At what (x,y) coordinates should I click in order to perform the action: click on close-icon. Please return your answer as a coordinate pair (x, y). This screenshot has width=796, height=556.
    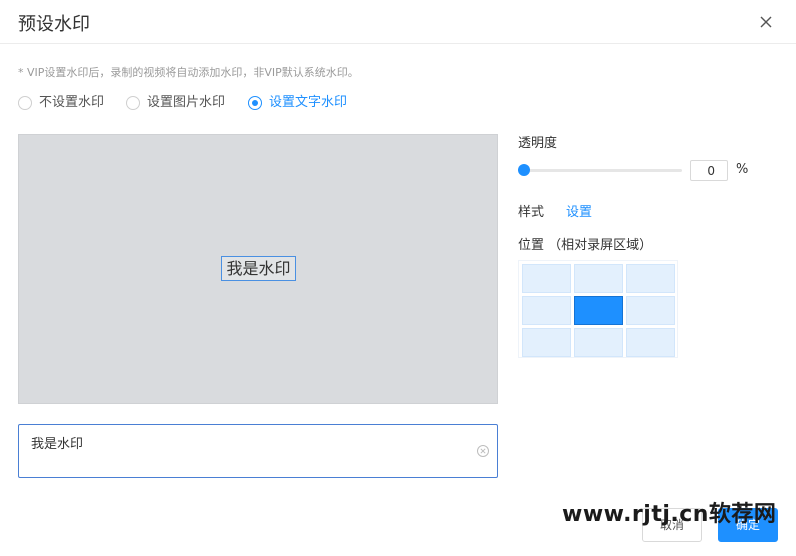
    Looking at the image, I should click on (766, 22).